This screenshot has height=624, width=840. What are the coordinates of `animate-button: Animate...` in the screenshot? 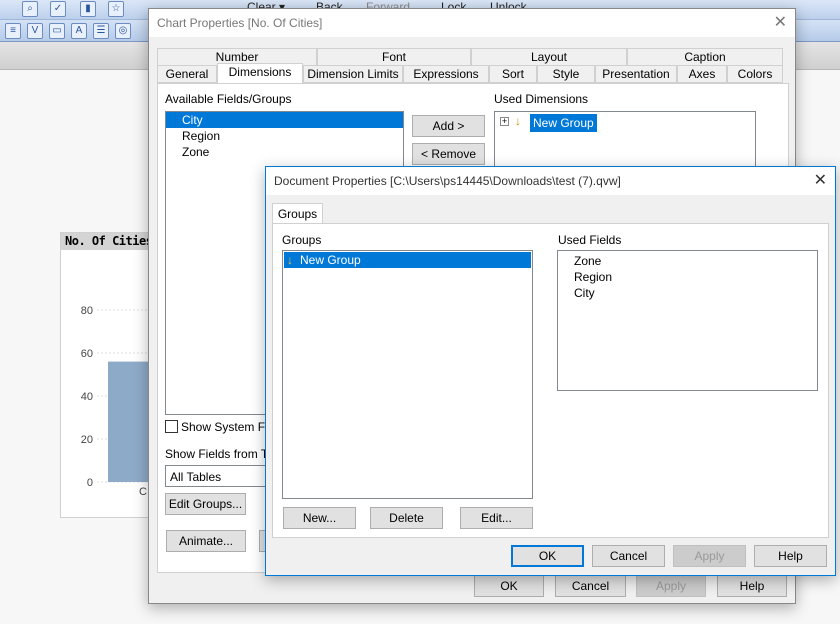 It's located at (206, 541).